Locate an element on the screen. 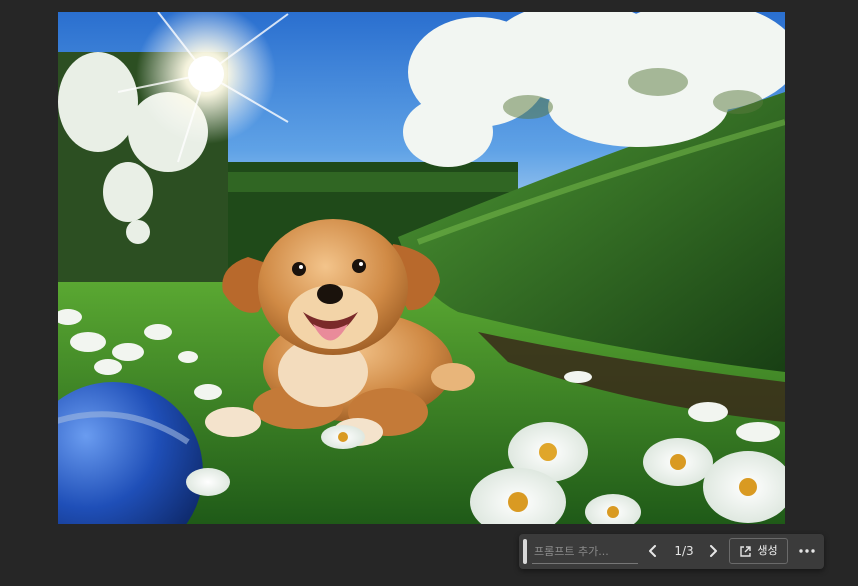  generate-button: 생성 is located at coordinates (758, 551).